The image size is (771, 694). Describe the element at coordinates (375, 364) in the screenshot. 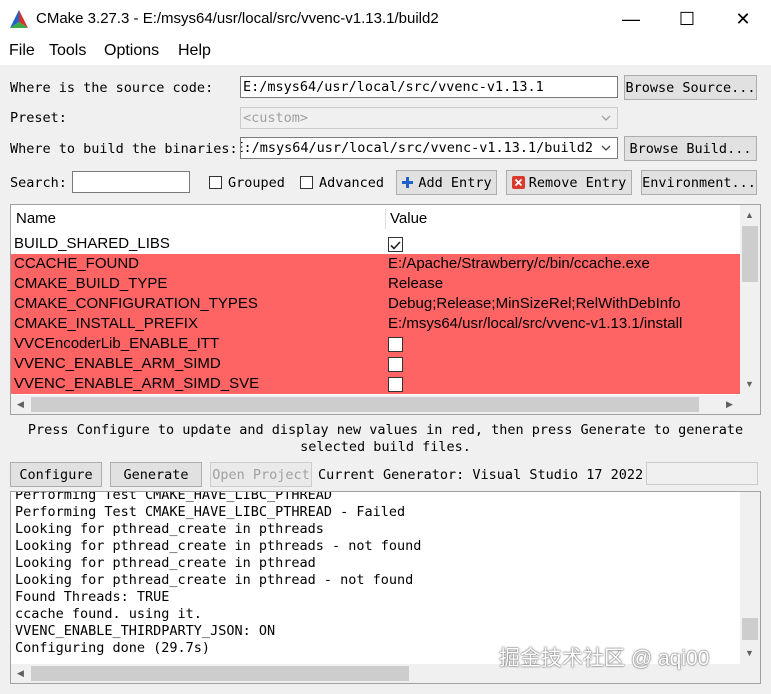

I see `table-row: VVENC_ENABLE_ARM_SIMD` at that location.